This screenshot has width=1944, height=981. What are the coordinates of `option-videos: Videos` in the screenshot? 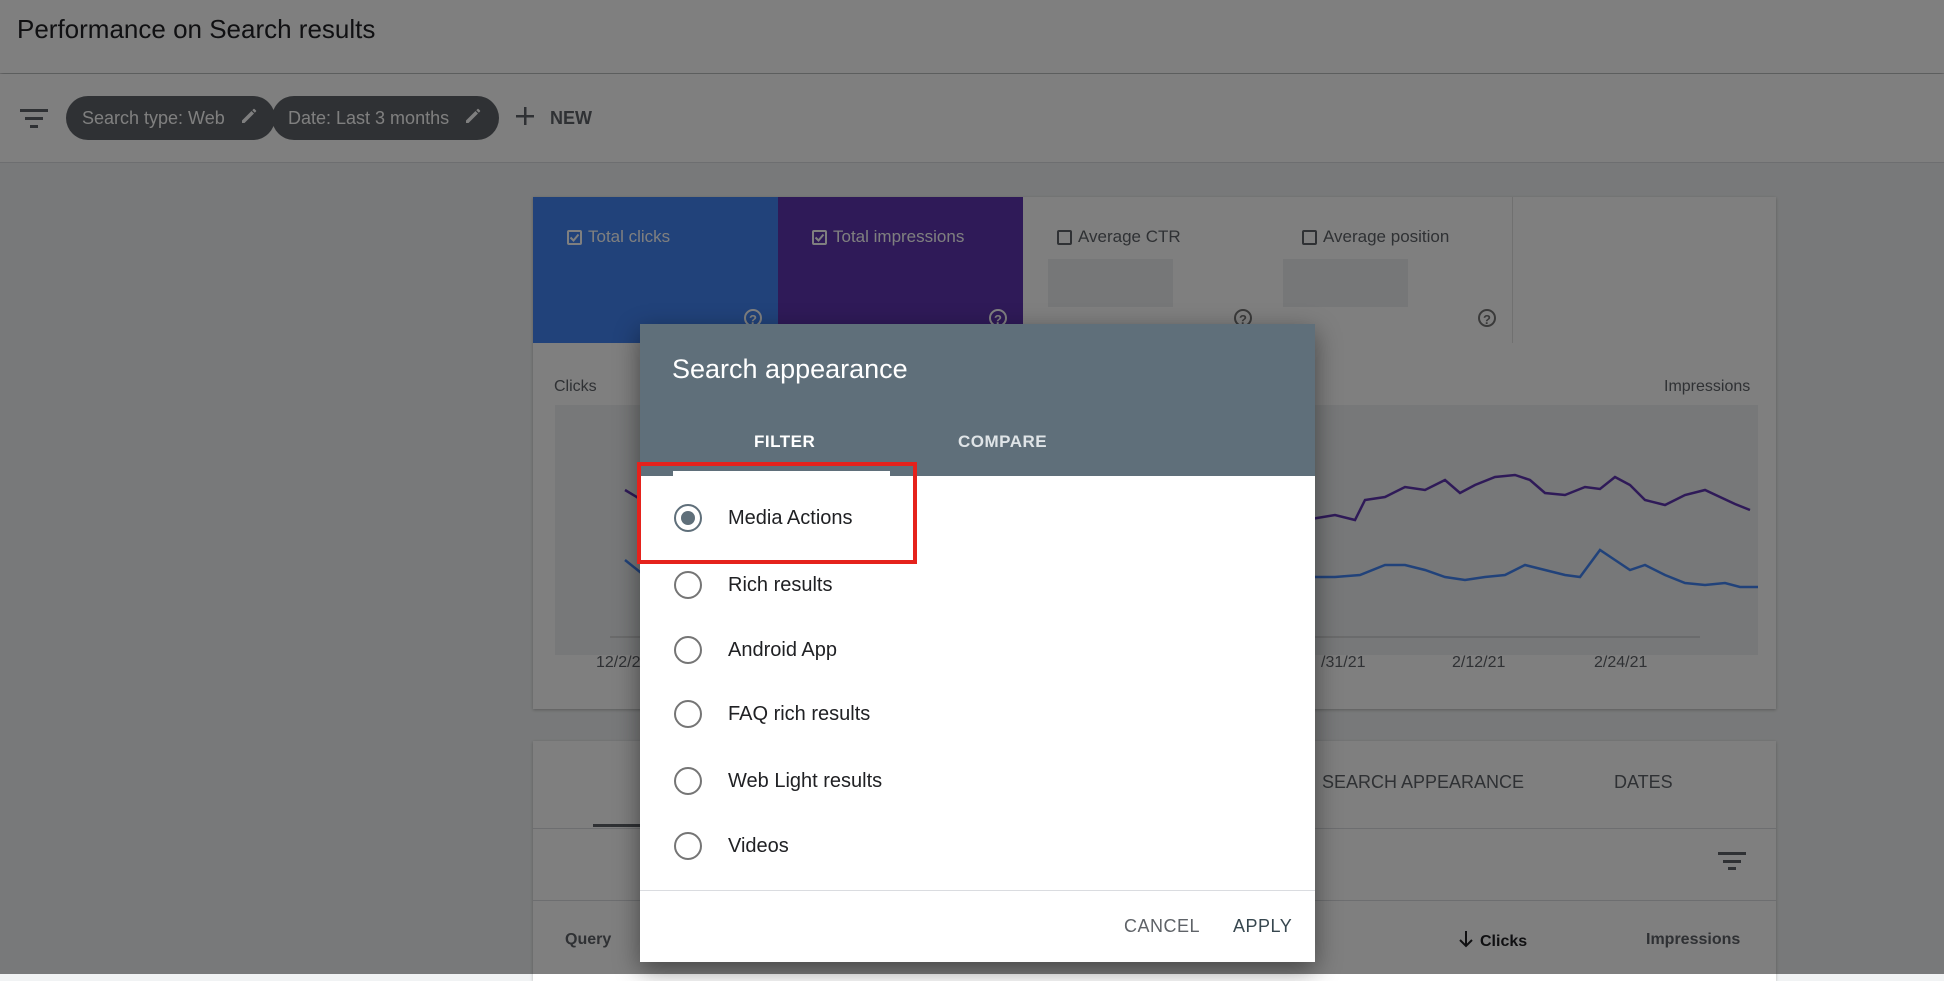 It's located at (977, 846).